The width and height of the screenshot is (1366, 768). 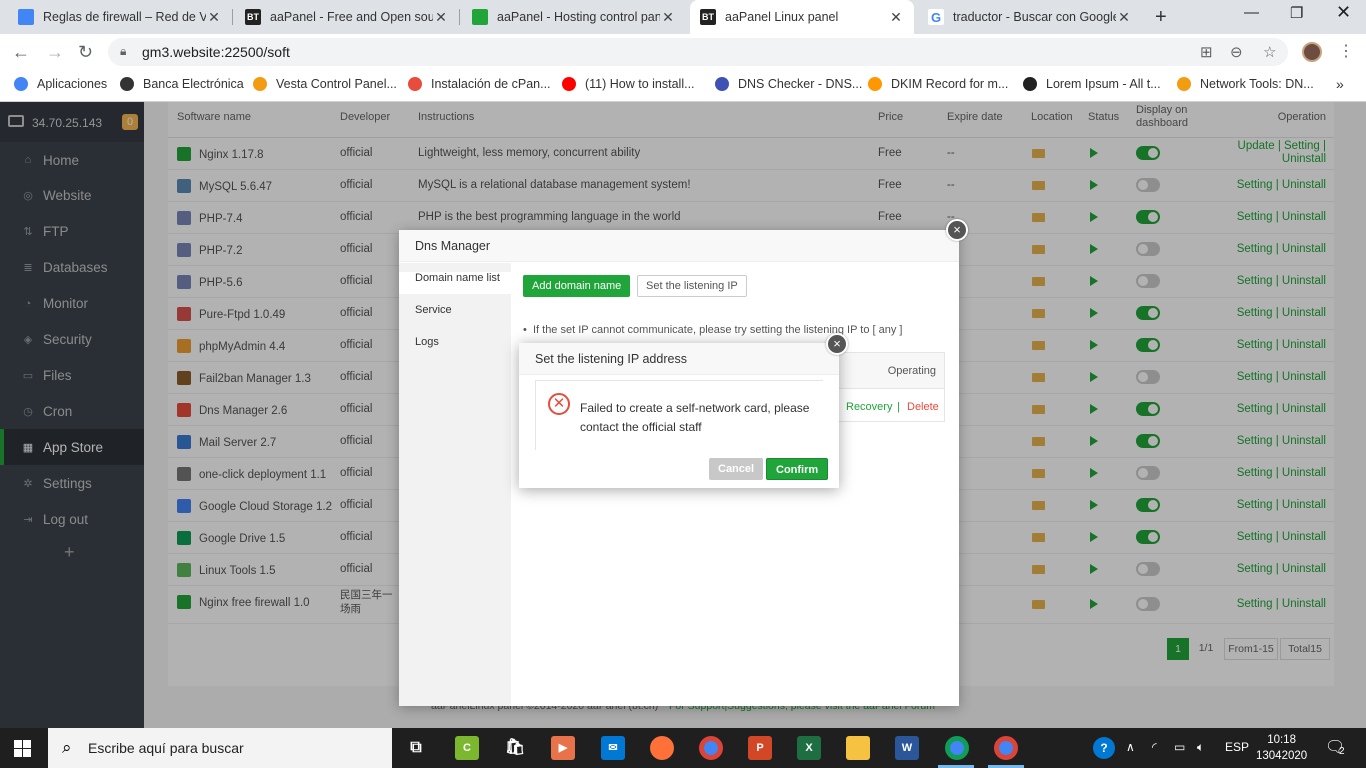 I want to click on bookmark-item: Banca Electrónica, so click(x=182, y=84).